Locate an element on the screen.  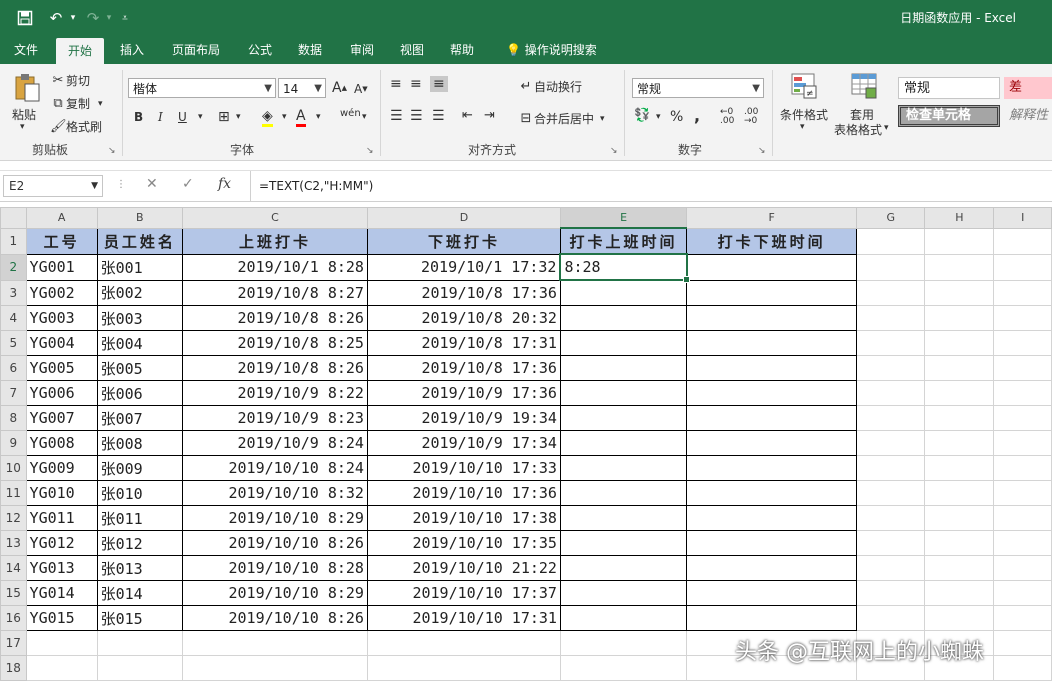
employee-id-cell: YG013 is located at coordinates (61, 568).